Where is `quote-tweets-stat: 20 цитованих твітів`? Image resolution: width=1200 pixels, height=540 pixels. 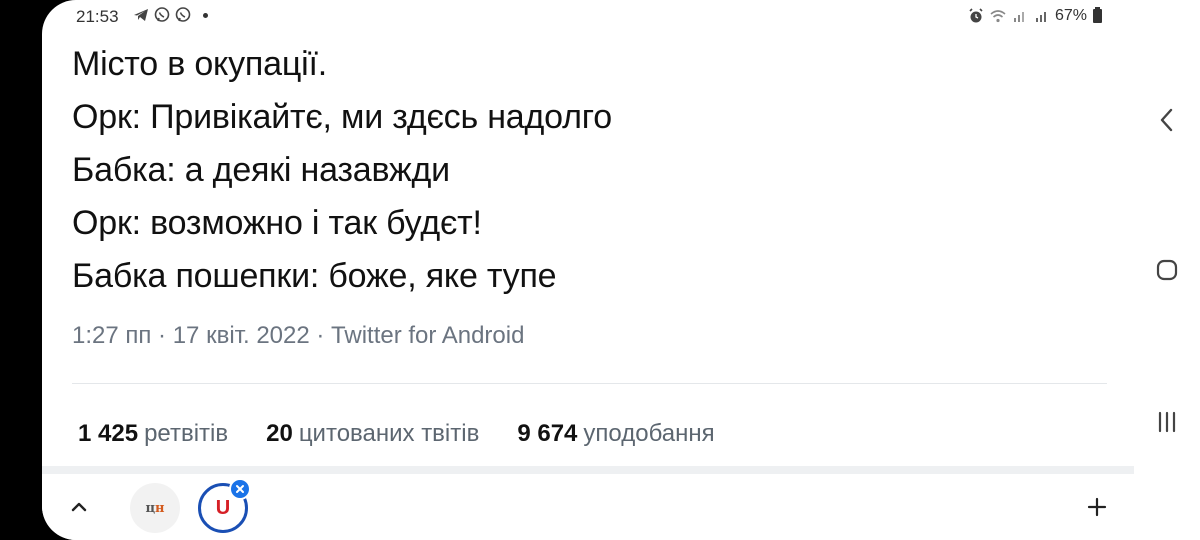
quote-tweets-stat: 20 цитованих твітів is located at coordinates (372, 434).